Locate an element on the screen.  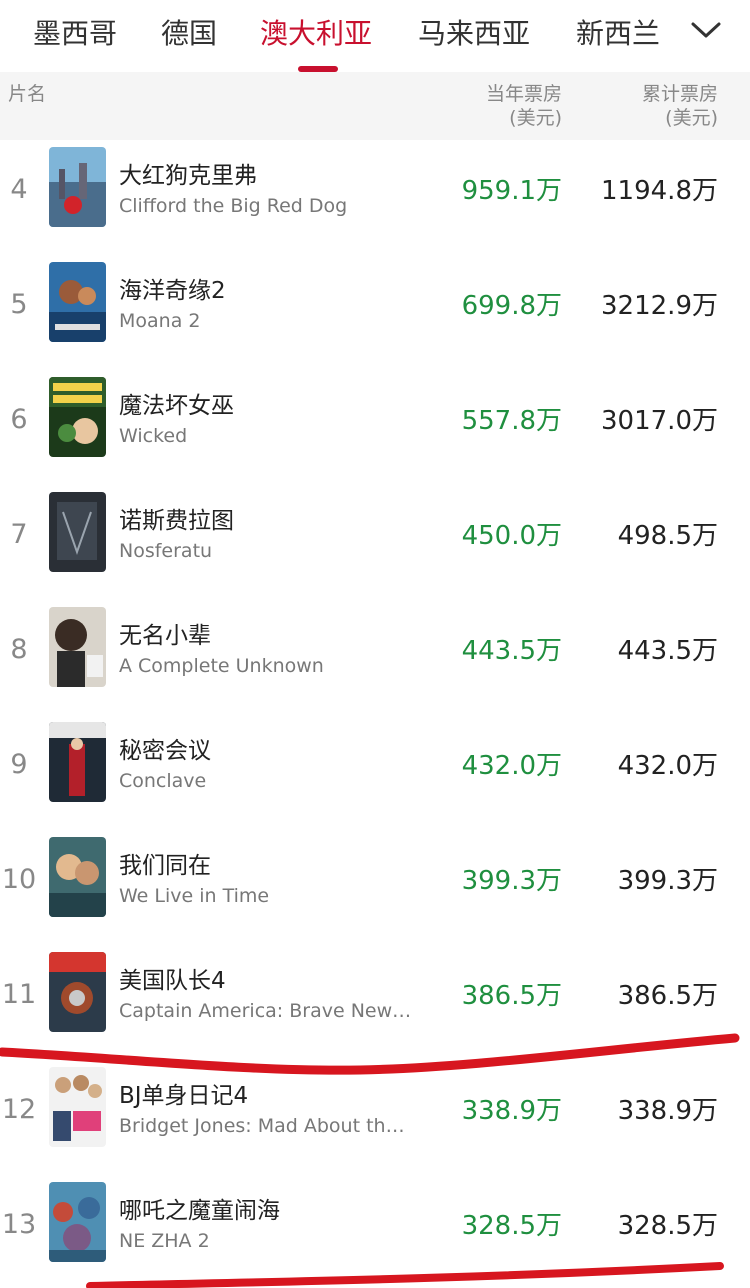
total-box-office: 443.5万 is located at coordinates (667, 651).